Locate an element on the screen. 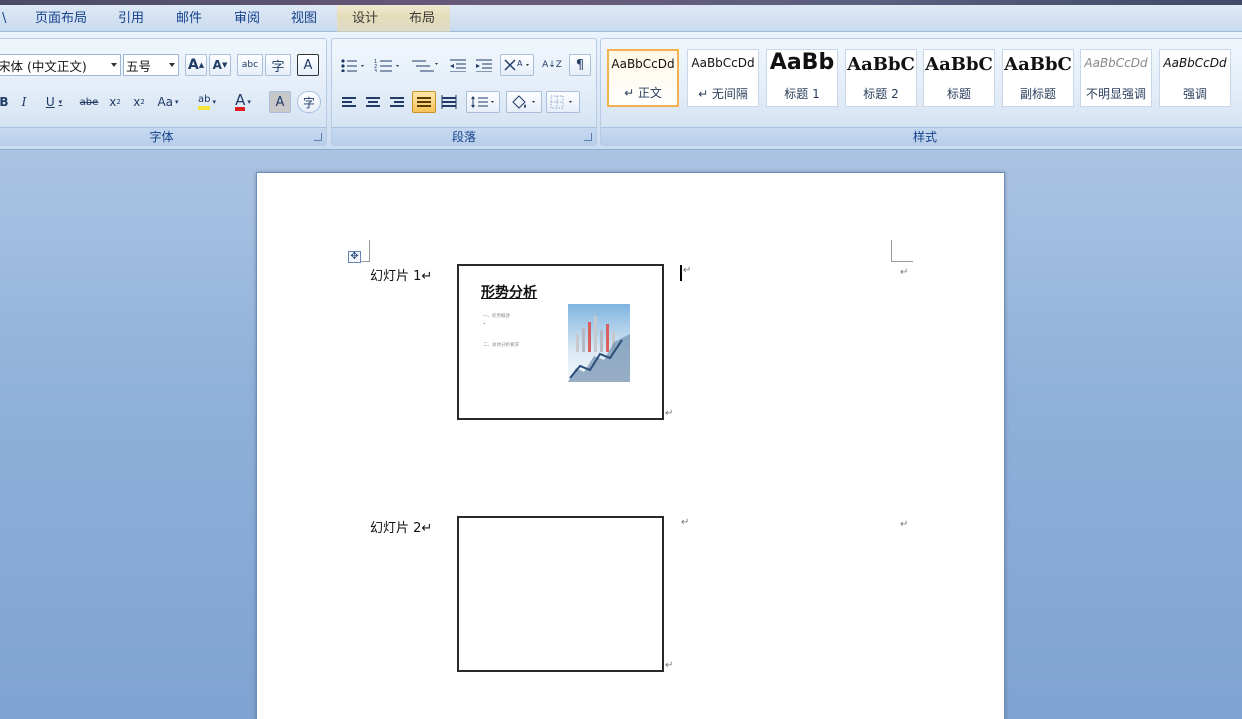 Image resolution: width=1242 pixels, height=719 pixels. multilevel-list-button is located at coordinates (425, 65).